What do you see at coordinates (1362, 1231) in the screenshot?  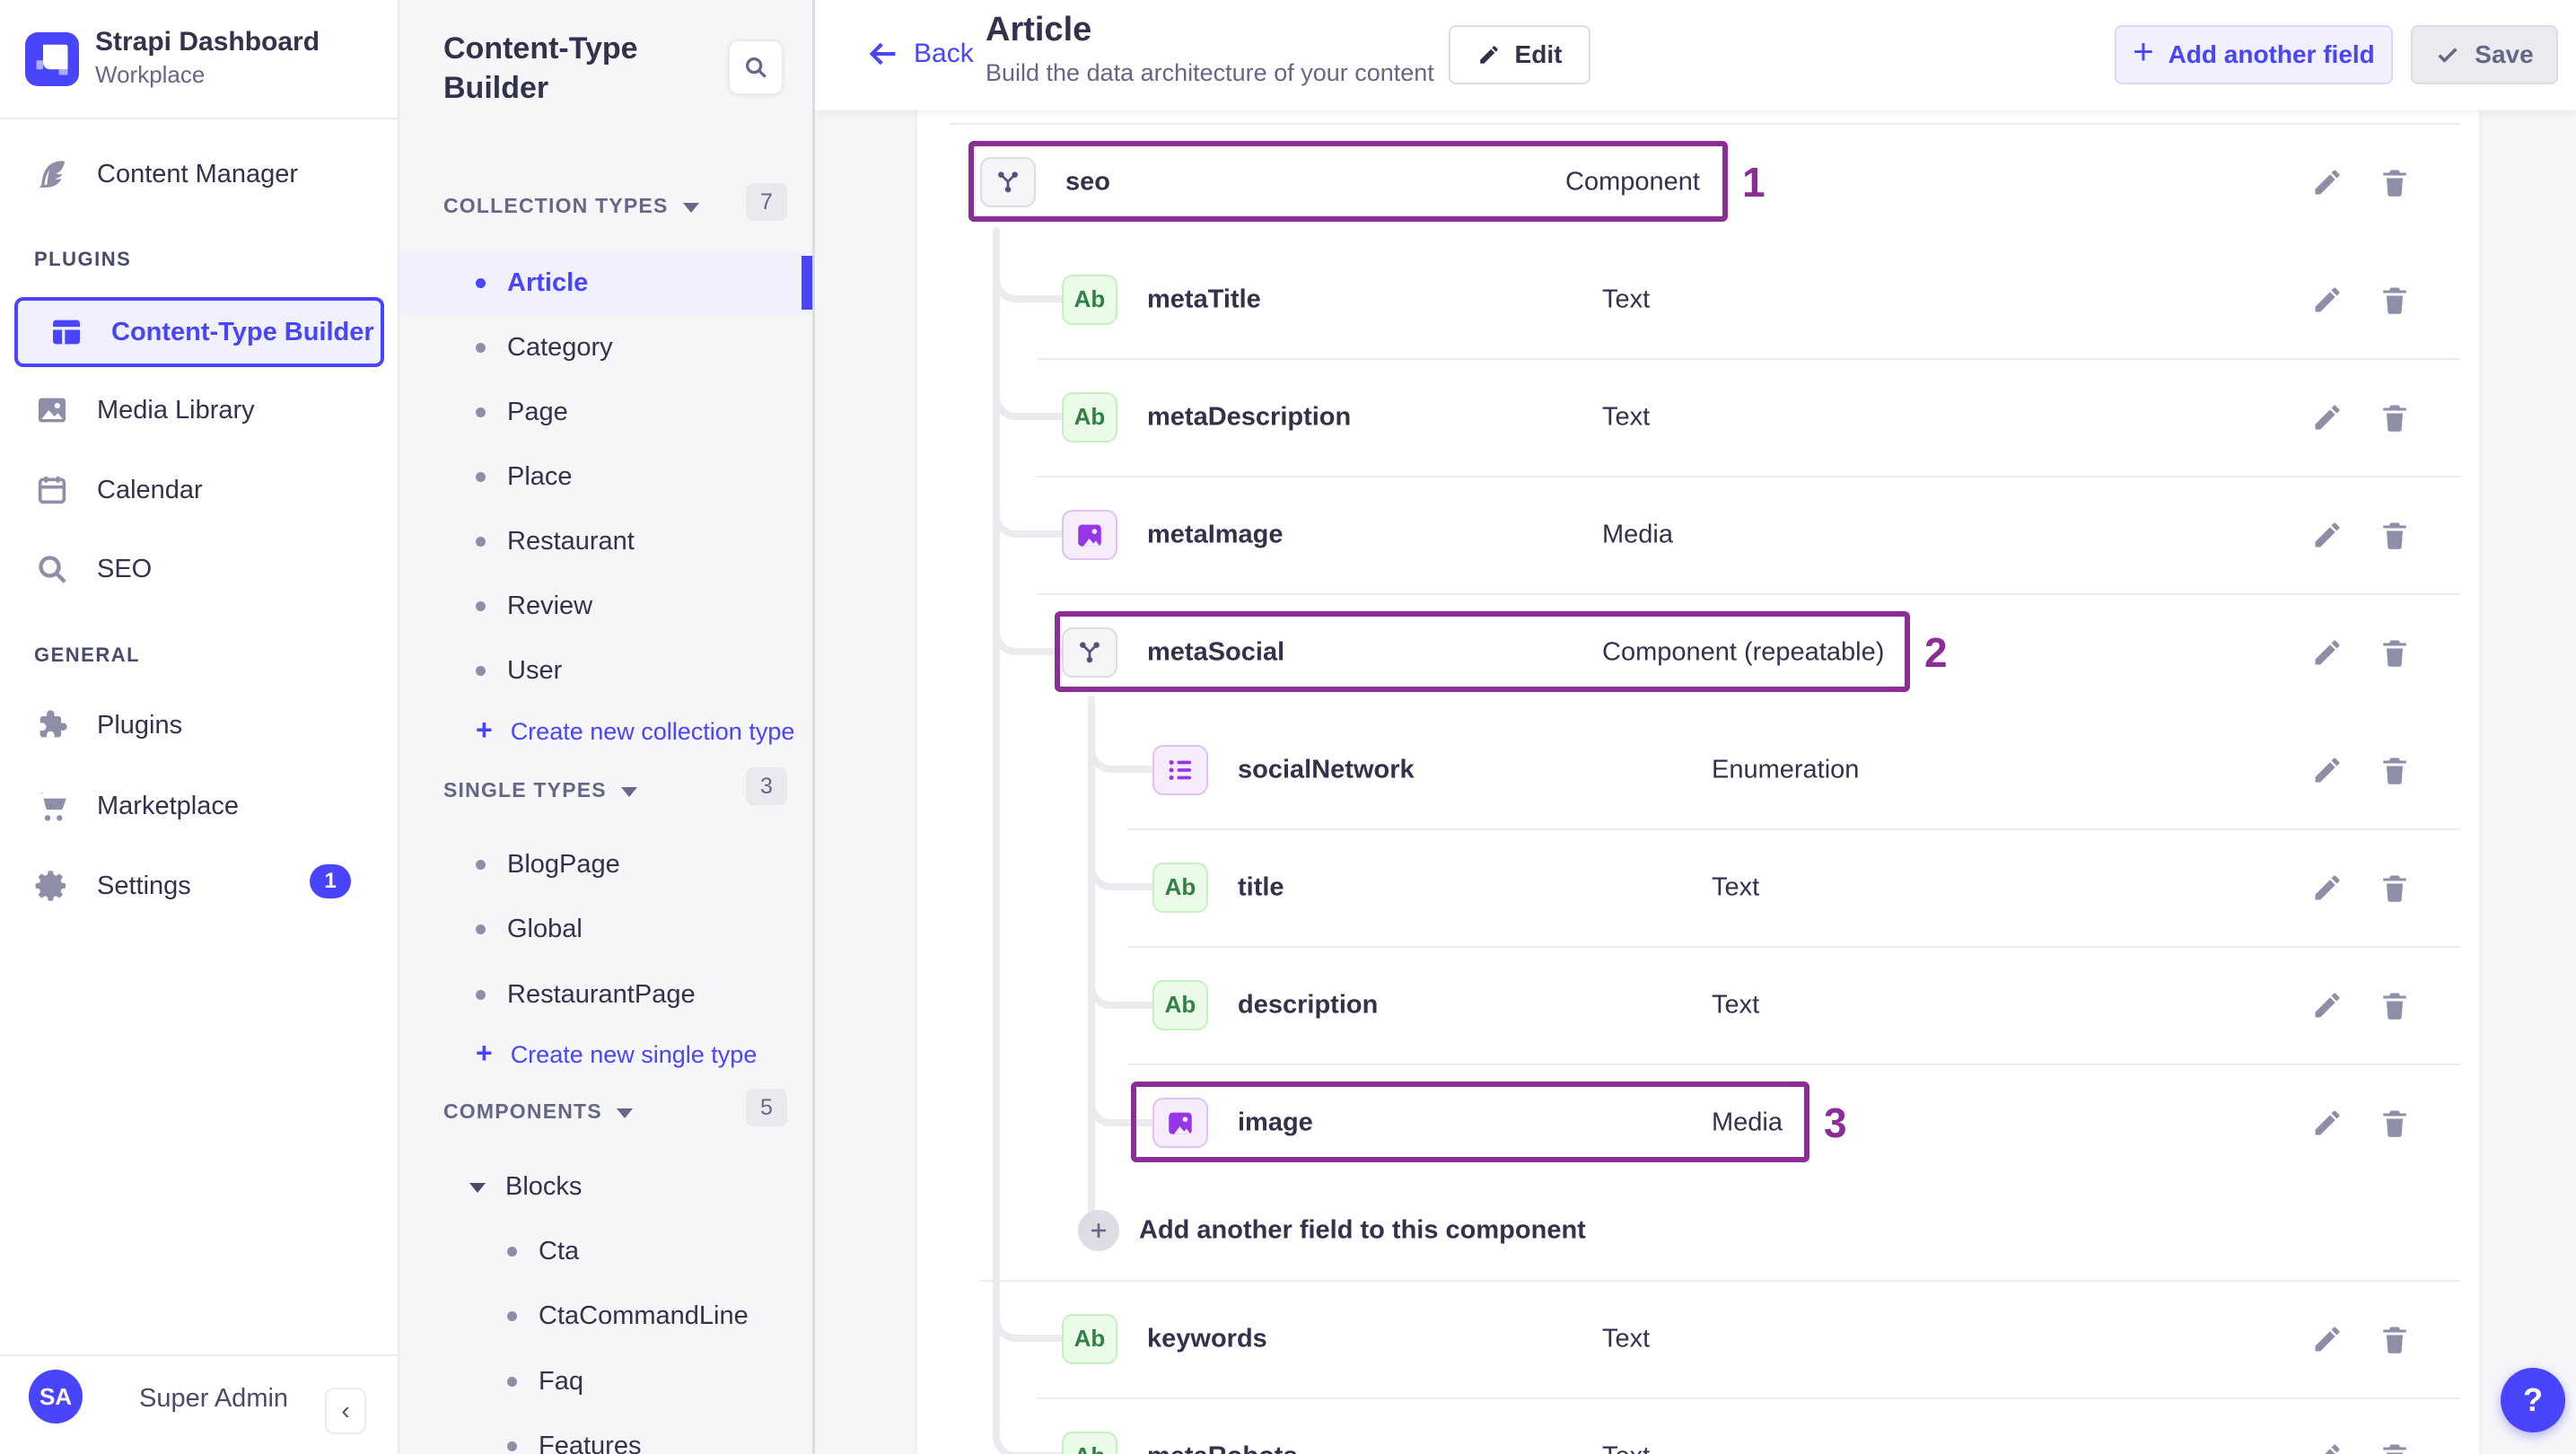 I see `add-field-to-component-label: Add another field to this component` at bounding box center [1362, 1231].